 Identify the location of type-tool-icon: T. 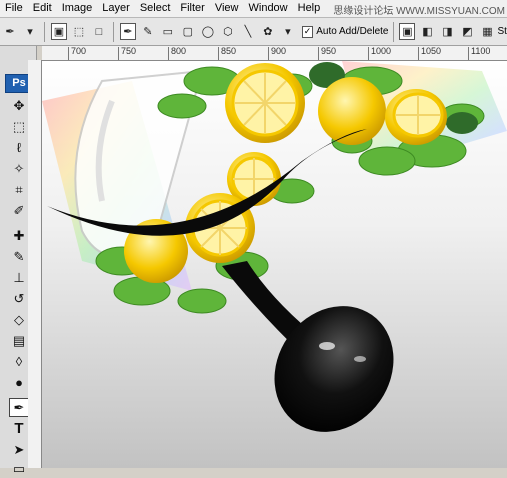
(19, 428).